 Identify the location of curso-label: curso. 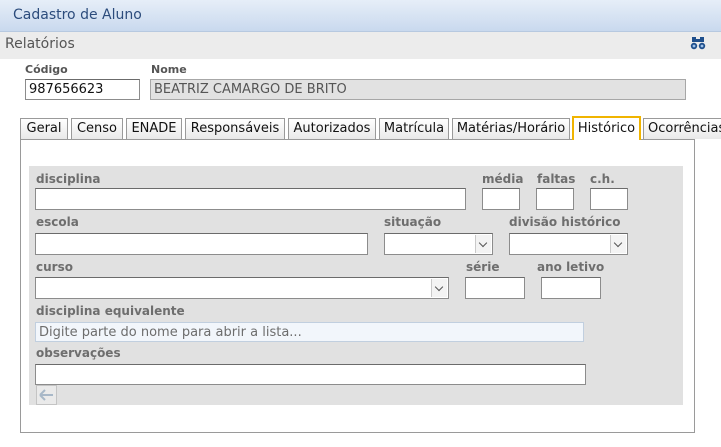
(54, 267).